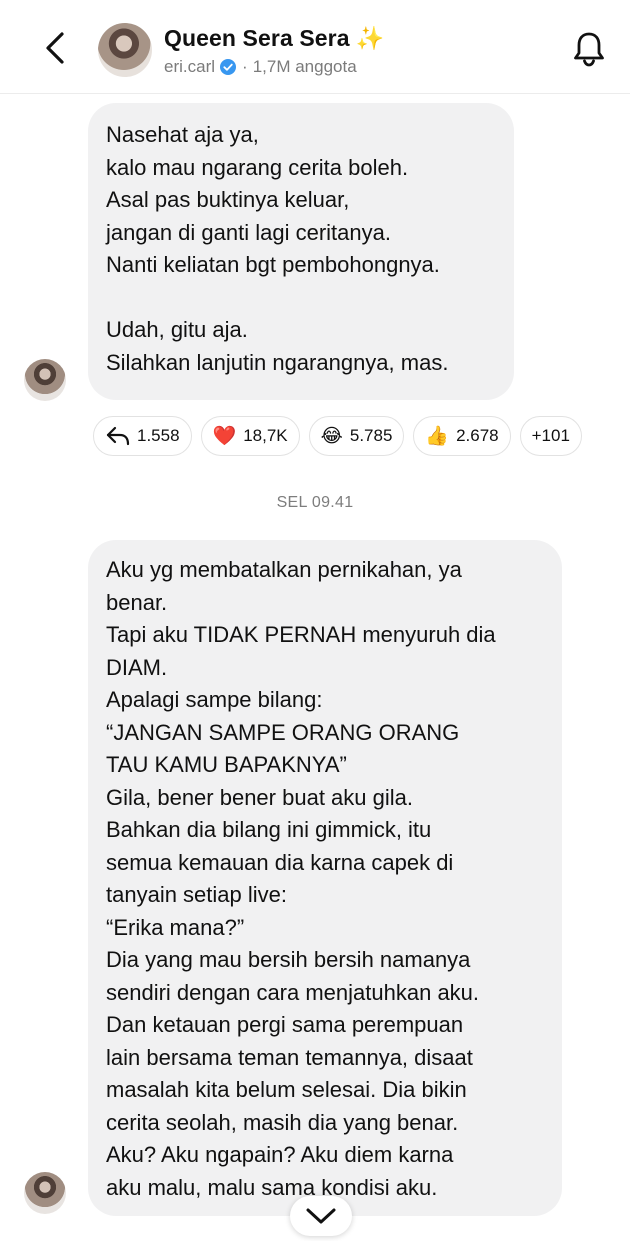 The width and height of the screenshot is (630, 1241). I want to click on notification-button, so click(589, 49).